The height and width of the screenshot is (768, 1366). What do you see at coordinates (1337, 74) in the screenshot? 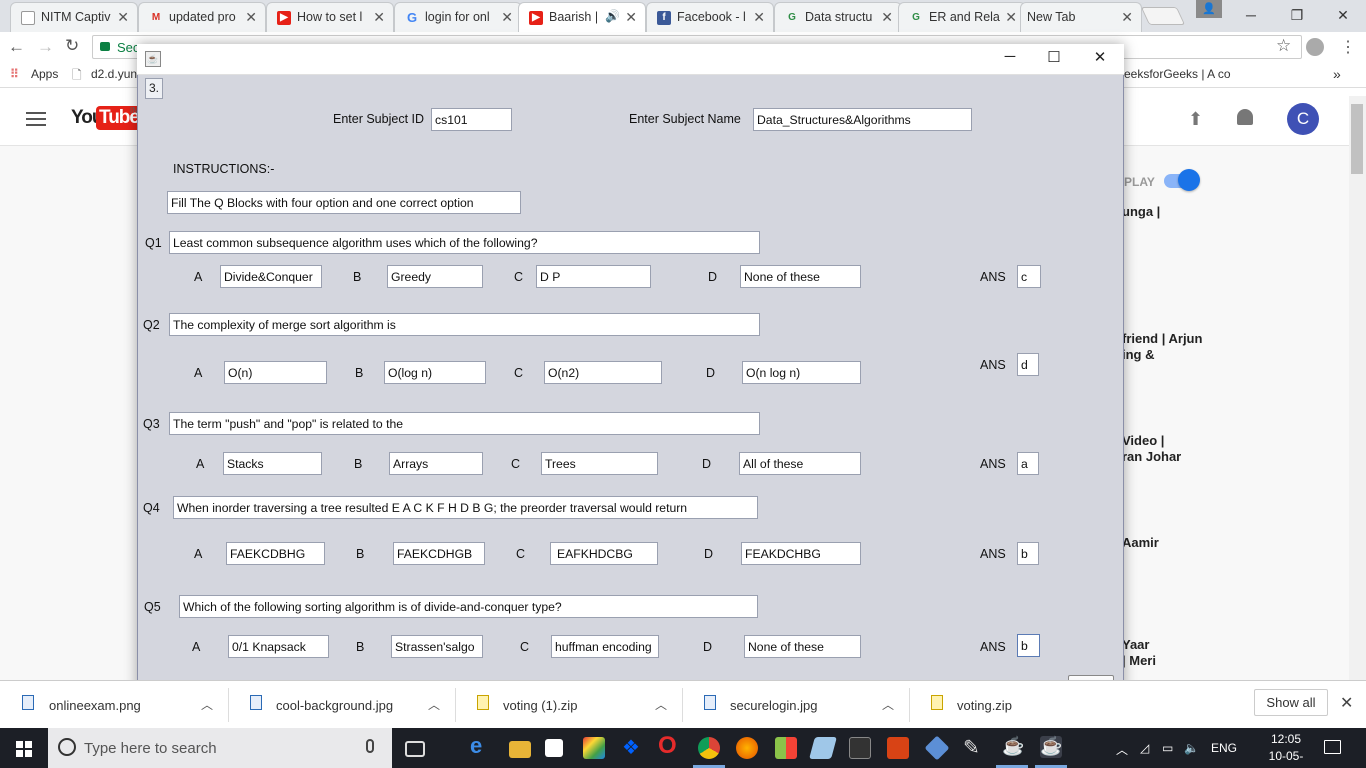
I see `bookmarks-overflow: »` at bounding box center [1337, 74].